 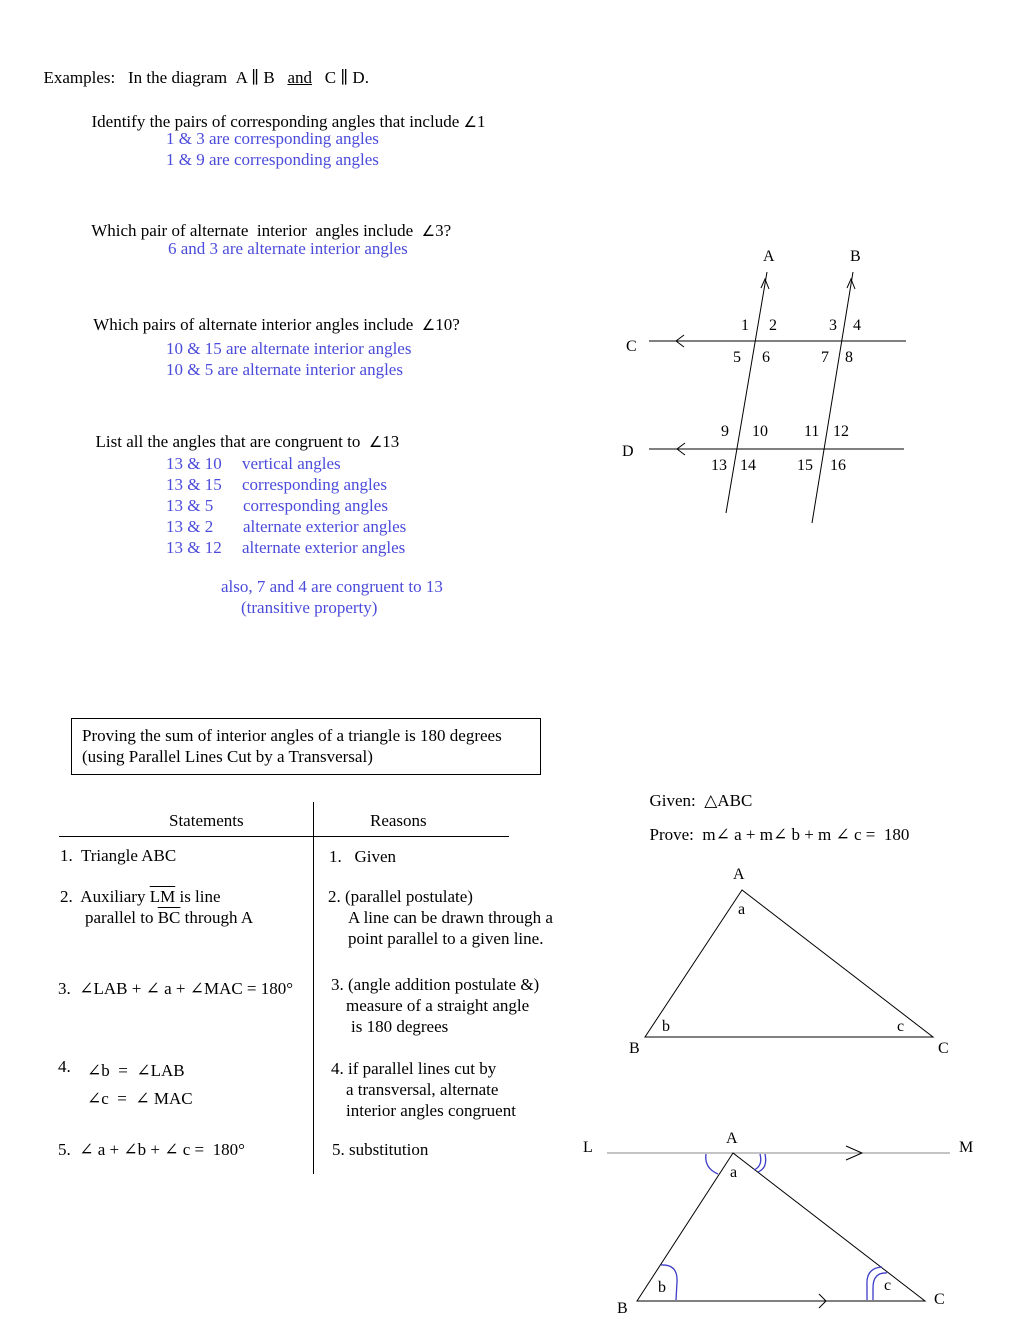 I want to click on question-2-angle: 3?, so click(x=443, y=230).